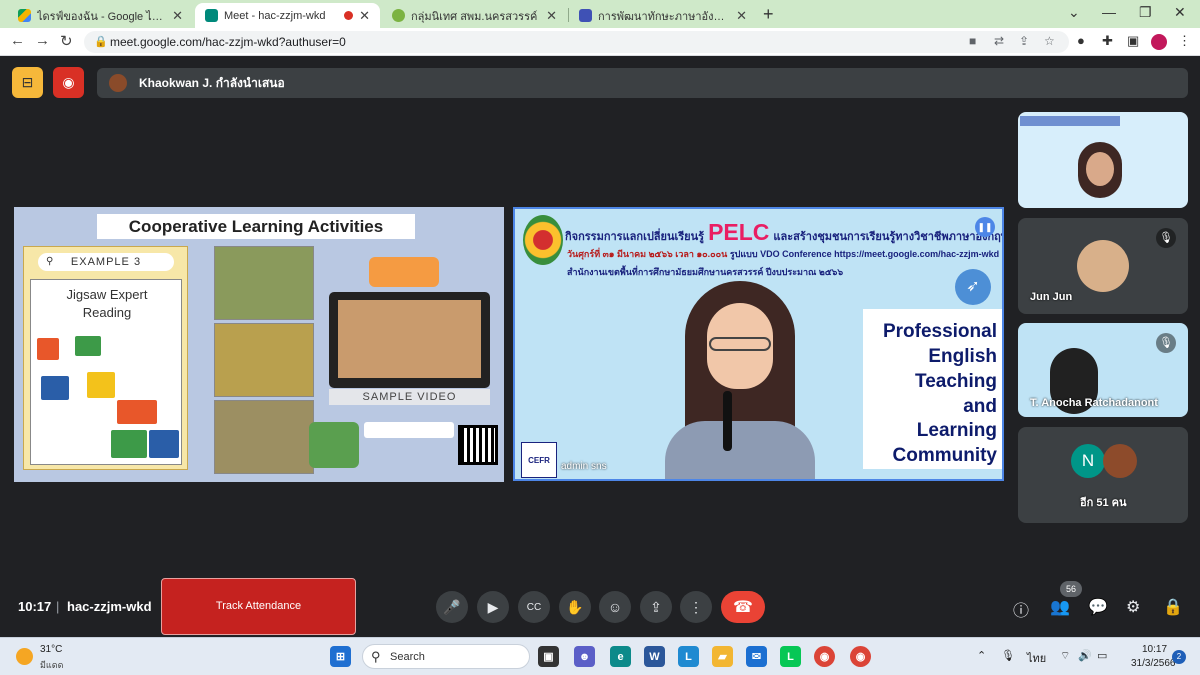 Image resolution: width=1200 pixels, height=675 pixels. I want to click on participant-avatar, so click(1120, 461).